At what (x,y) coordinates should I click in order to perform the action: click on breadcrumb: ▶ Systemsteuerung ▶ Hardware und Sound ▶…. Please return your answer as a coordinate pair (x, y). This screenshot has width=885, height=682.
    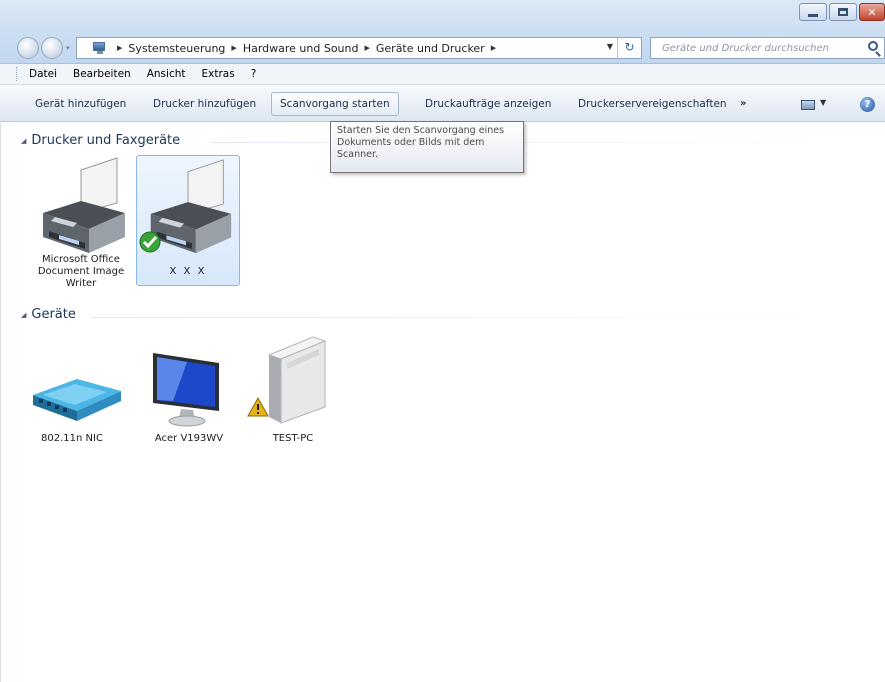
    Looking at the image, I should click on (306, 48).